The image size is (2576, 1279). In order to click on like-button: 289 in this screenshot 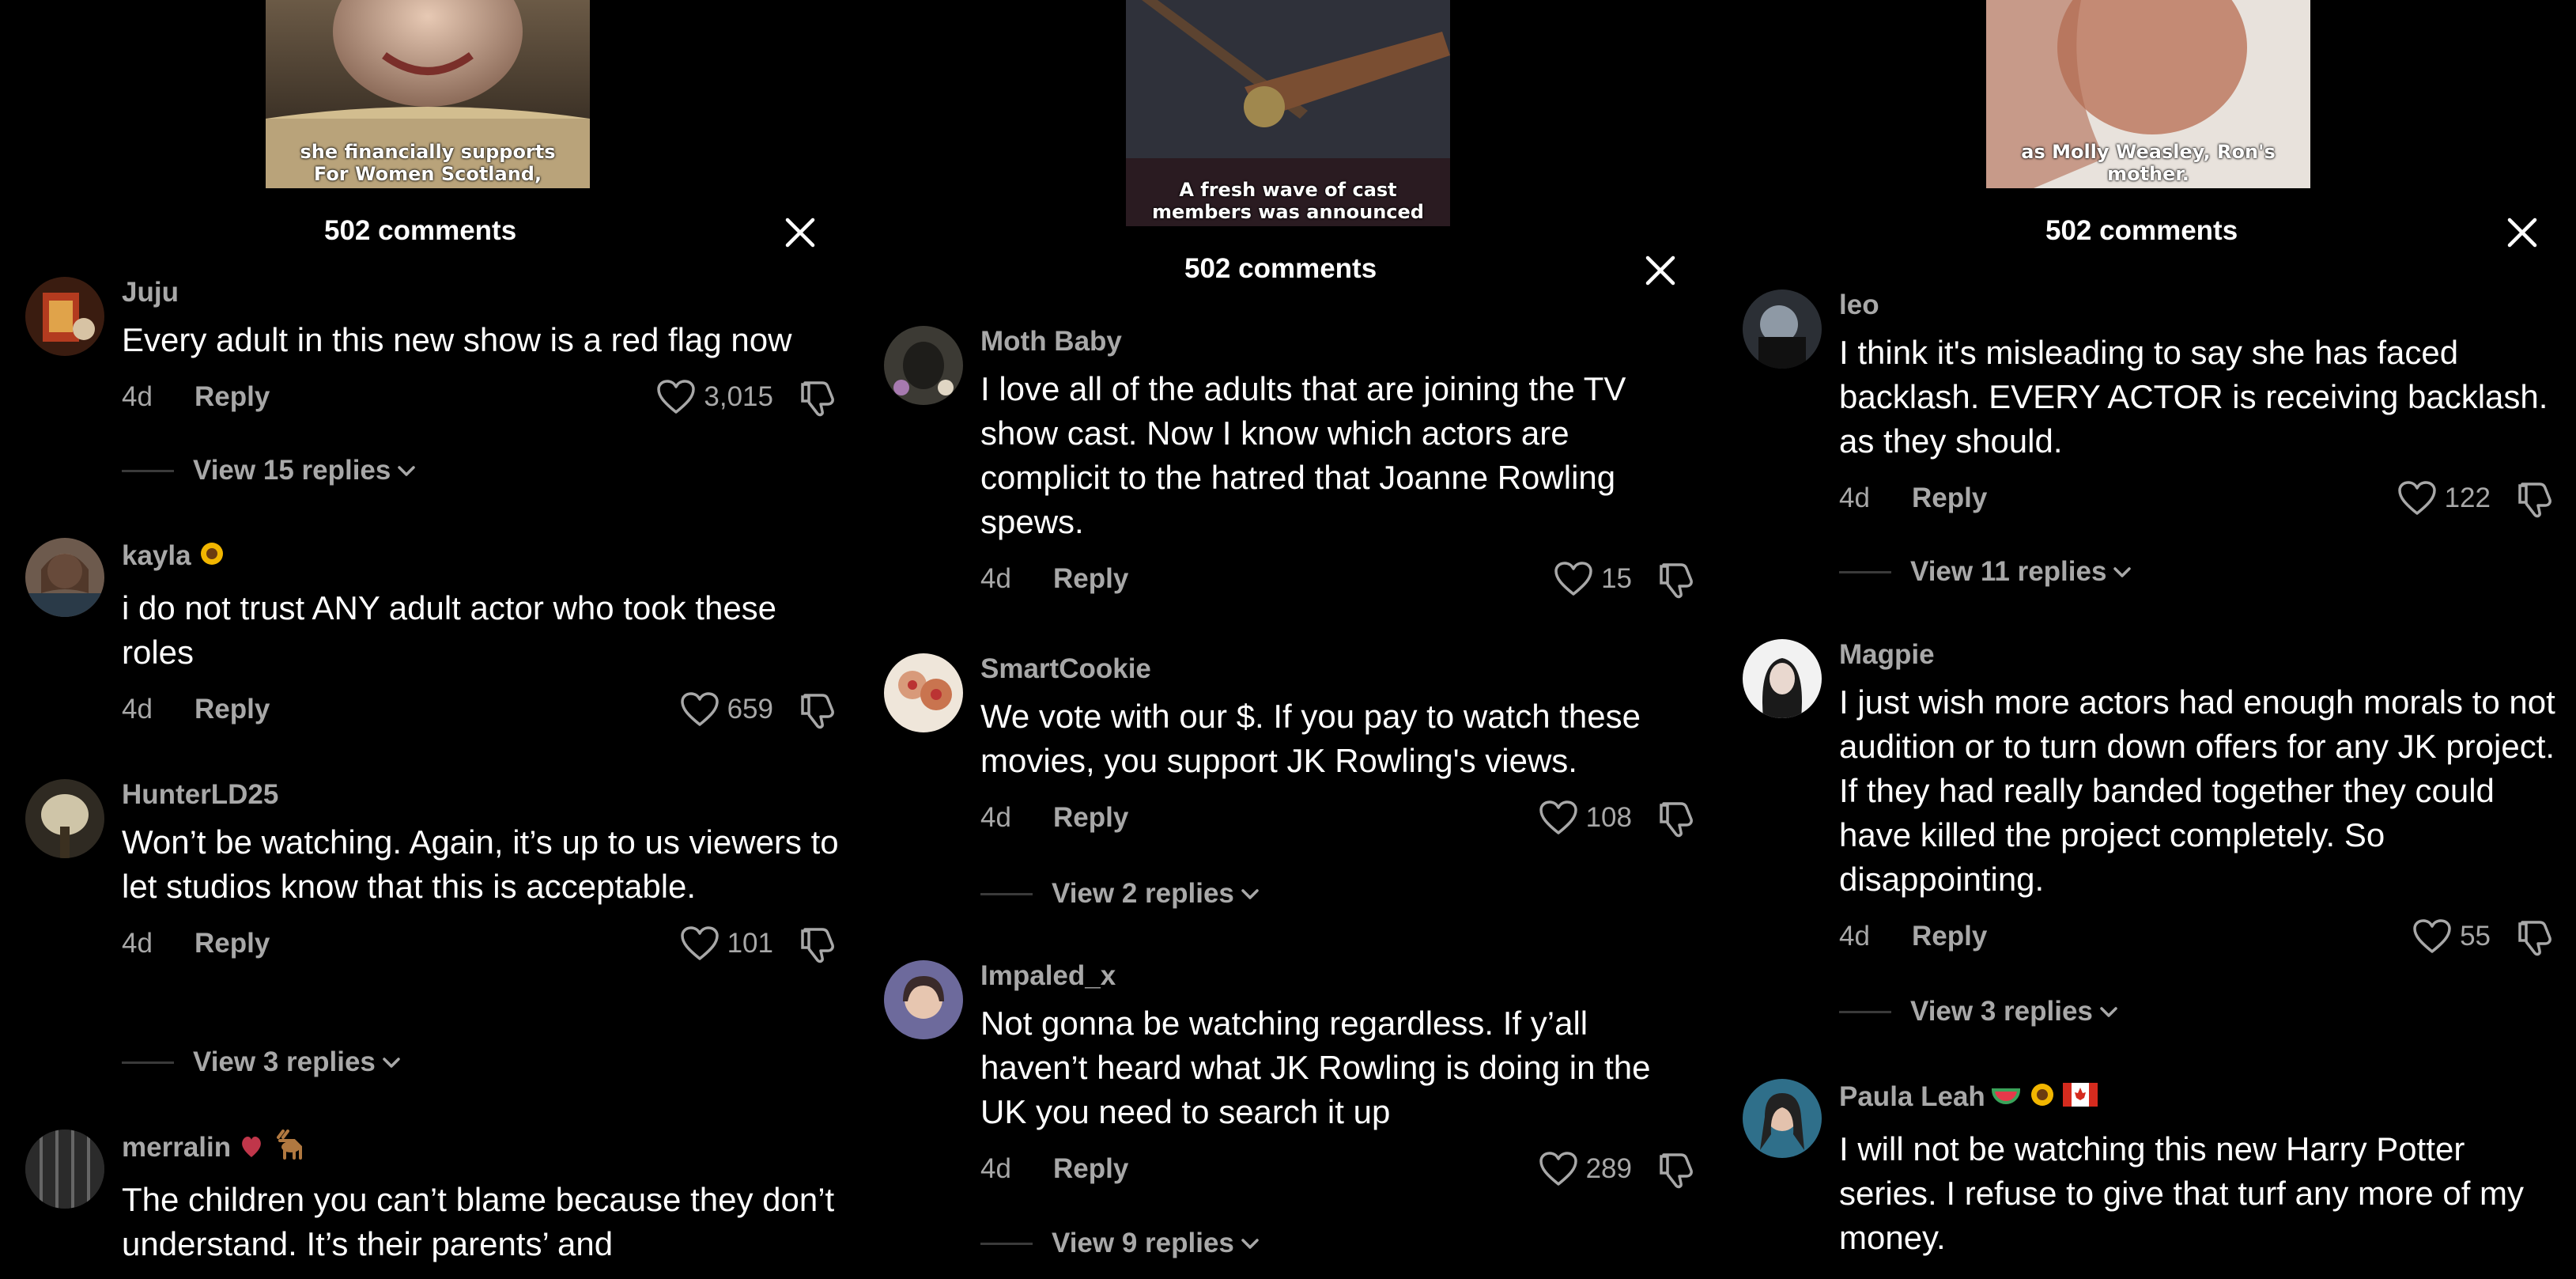, I will do `click(1585, 1169)`.